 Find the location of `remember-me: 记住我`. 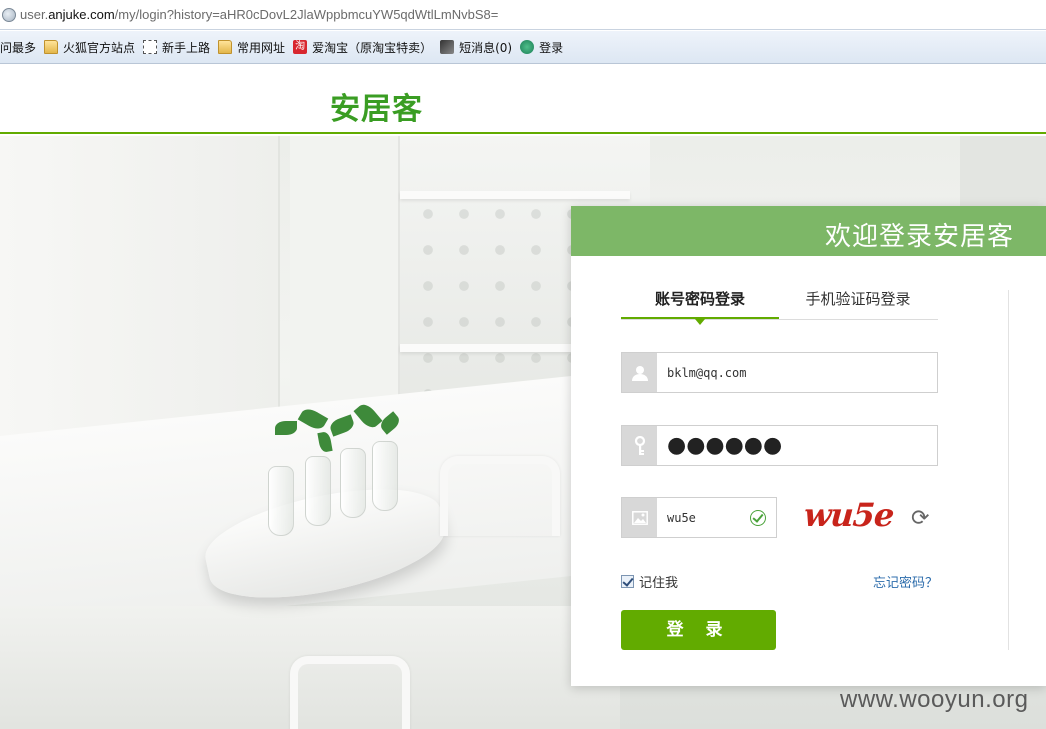

remember-me: 记住我 is located at coordinates (649, 581).